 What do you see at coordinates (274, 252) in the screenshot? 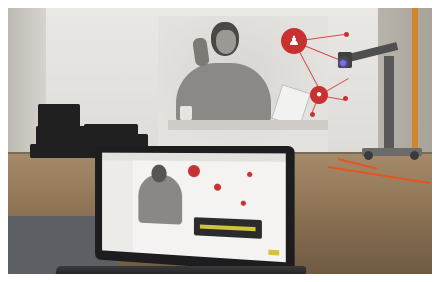
I see `screen-button` at bounding box center [274, 252].